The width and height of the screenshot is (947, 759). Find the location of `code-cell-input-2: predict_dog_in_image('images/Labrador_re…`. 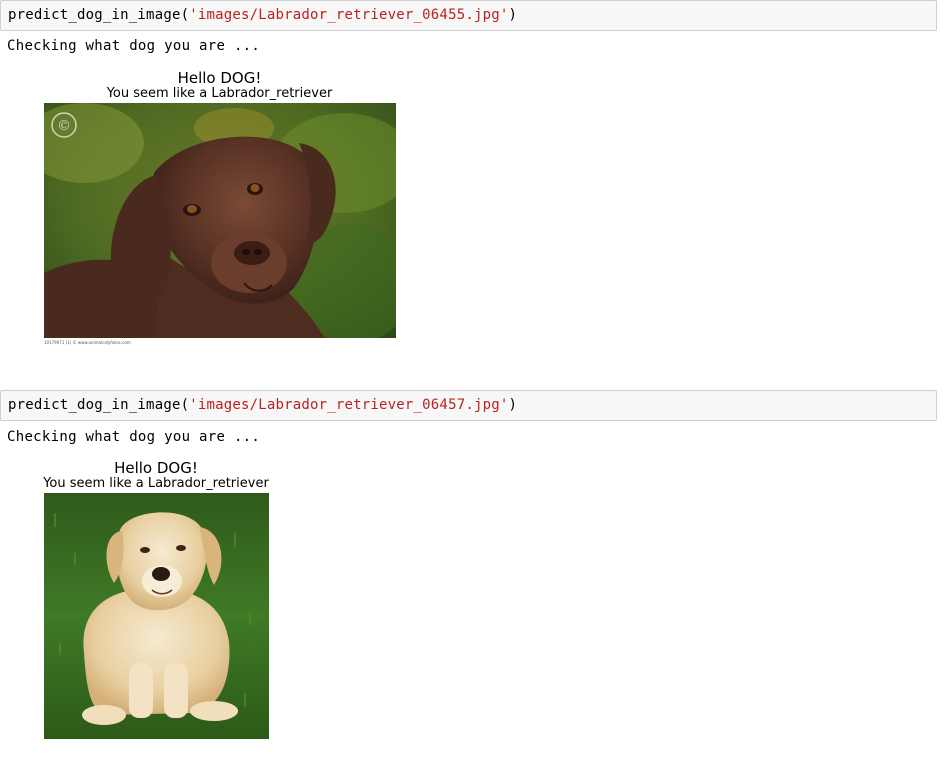

code-cell-input-2: predict_dog_in_image('images/Labrador_re… is located at coordinates (468, 405).